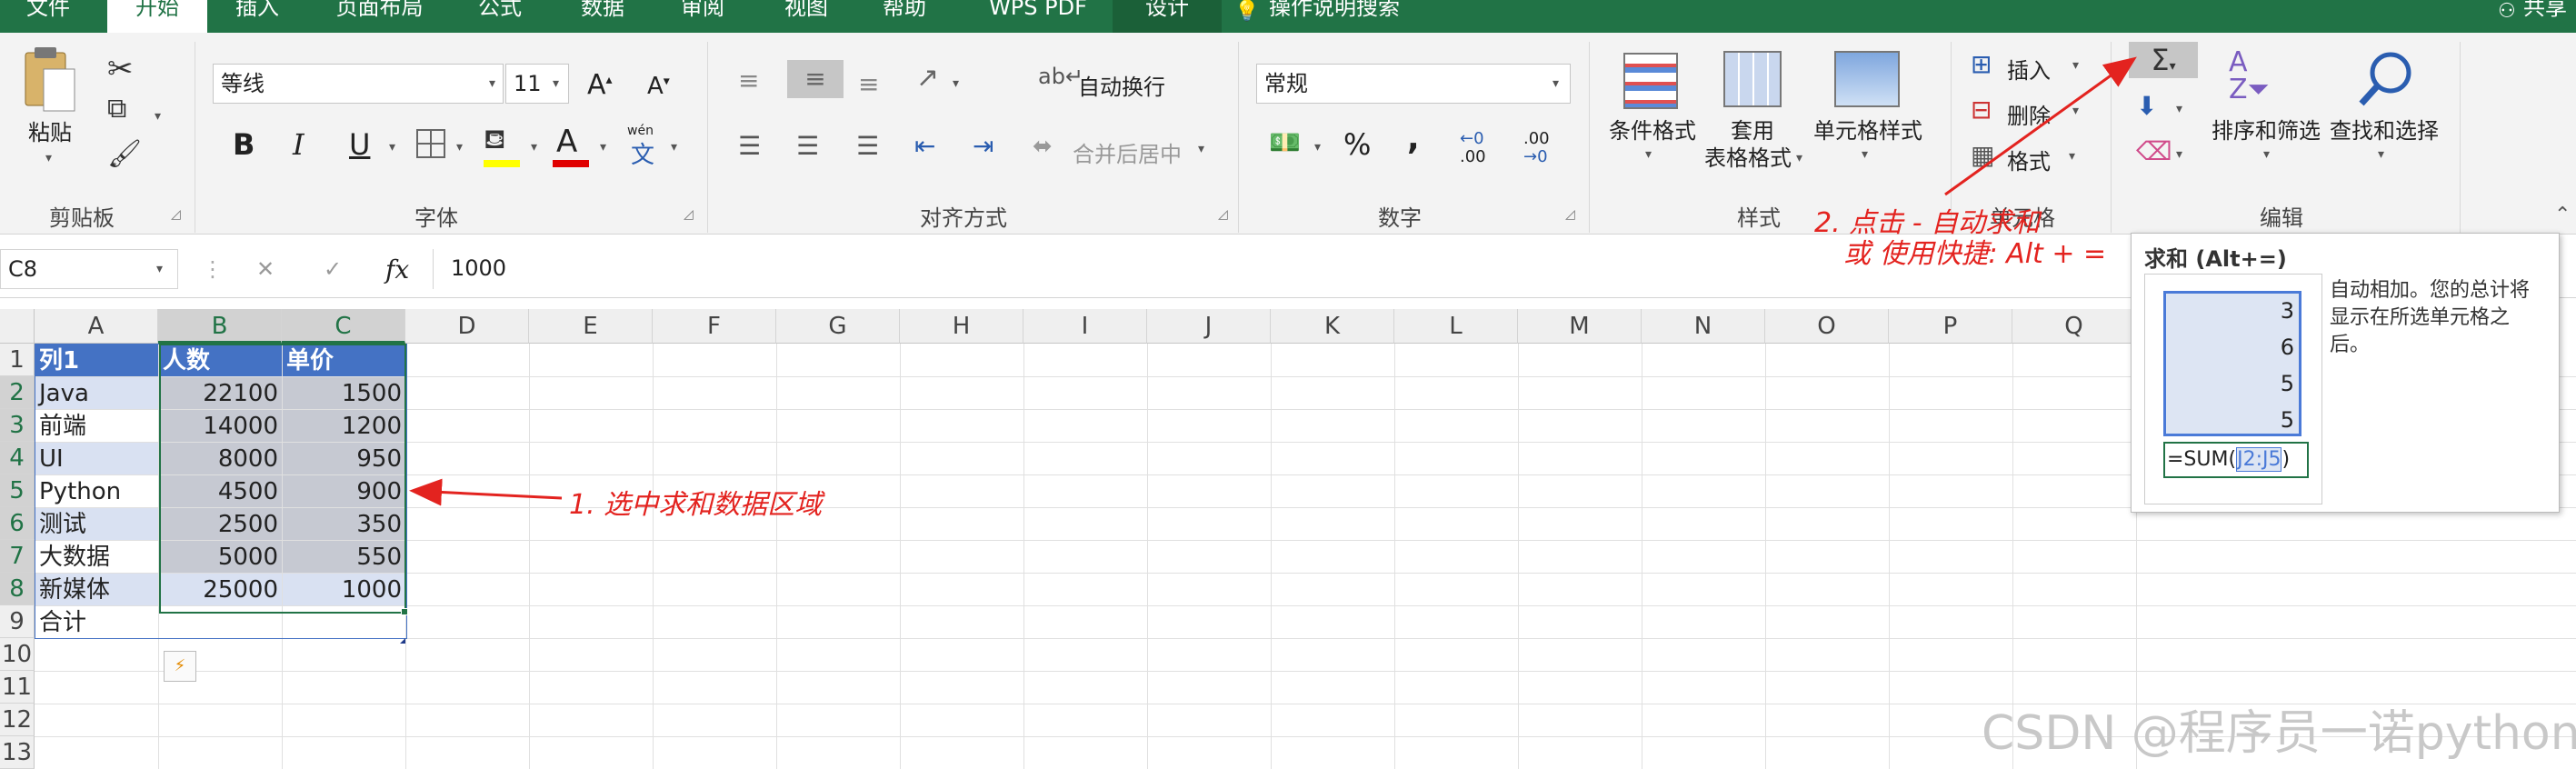 Image resolution: width=2576 pixels, height=769 pixels. What do you see at coordinates (1975, 254) in the screenshot?
I see `annotation-step2-line2: 或 使用快捷: Alt + =` at bounding box center [1975, 254].